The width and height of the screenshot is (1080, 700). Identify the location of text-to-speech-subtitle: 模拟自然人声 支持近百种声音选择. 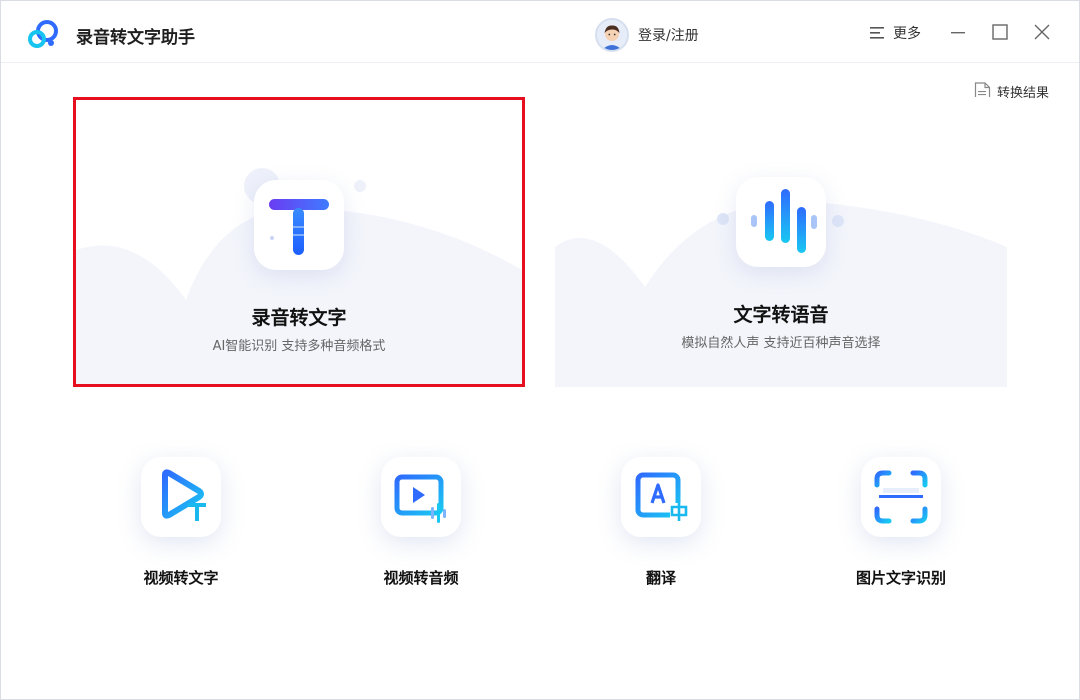
(781, 343).